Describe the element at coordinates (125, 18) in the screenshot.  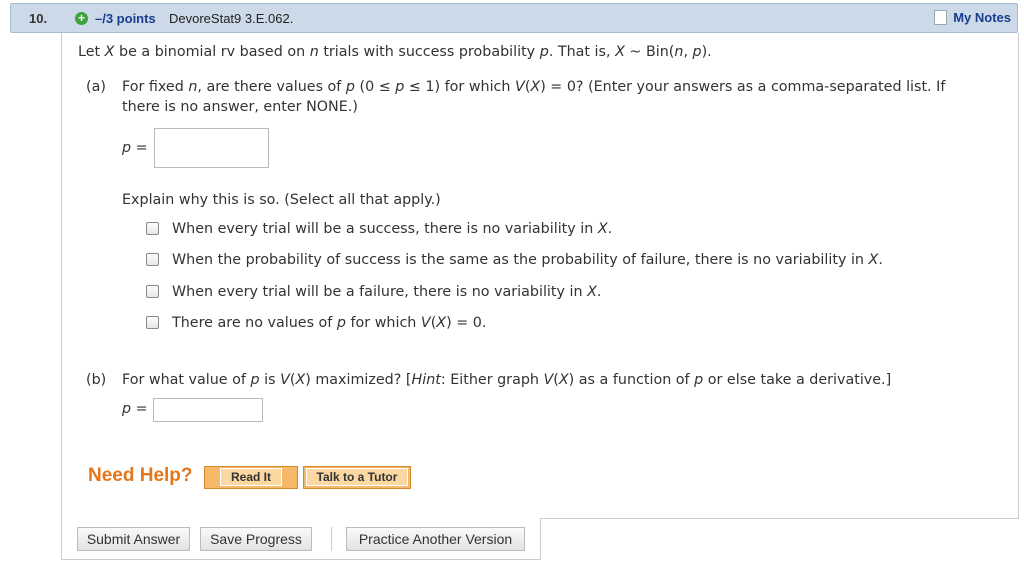
I see `points-label: –/3 points` at that location.